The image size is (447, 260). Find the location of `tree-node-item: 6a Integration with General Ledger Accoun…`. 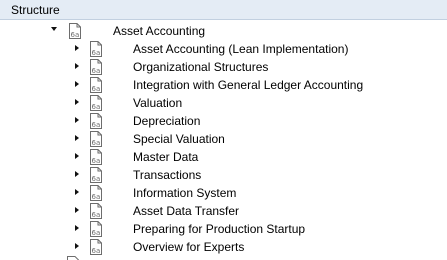

tree-node-item: 6a Integration with General Ledger Accoun… is located at coordinates (223, 85).